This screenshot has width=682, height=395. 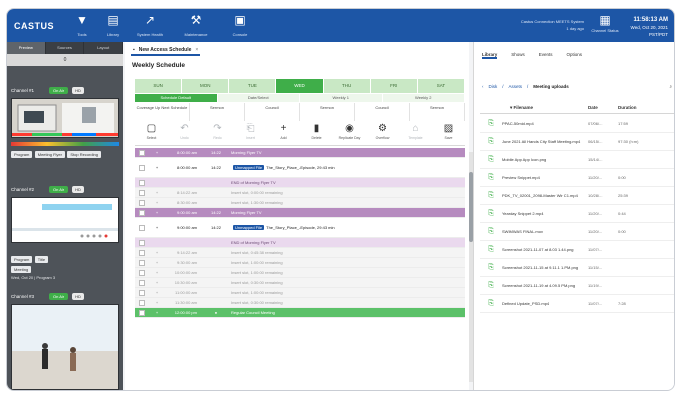 What do you see at coordinates (605, 23) in the screenshot?
I see `channel-status-button: ▦ Channel Status` at bounding box center [605, 23].